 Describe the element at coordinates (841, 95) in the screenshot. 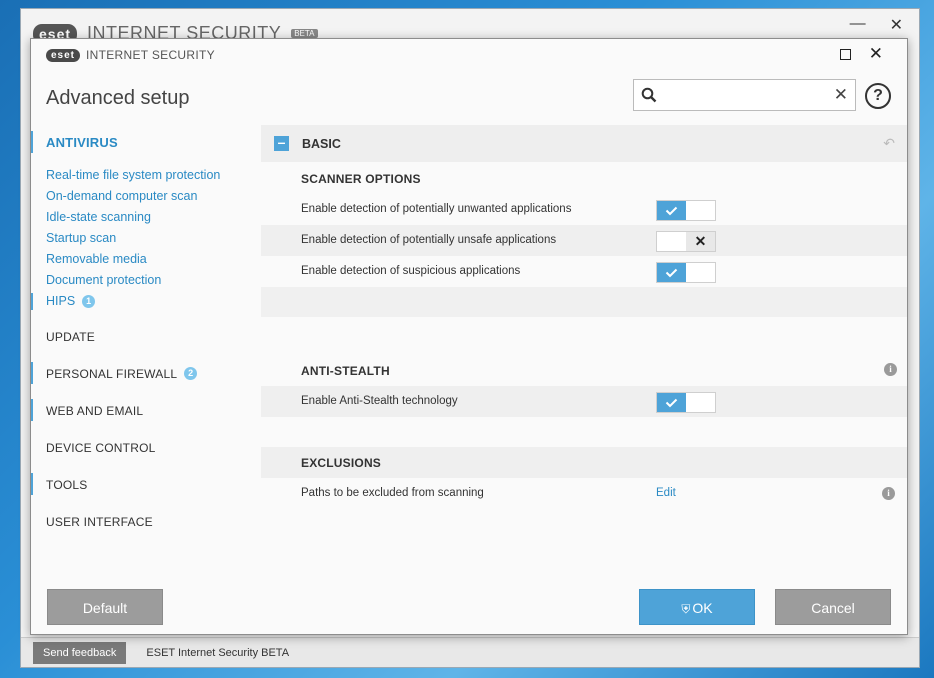

I see `clear-search-icon: ✕` at that location.